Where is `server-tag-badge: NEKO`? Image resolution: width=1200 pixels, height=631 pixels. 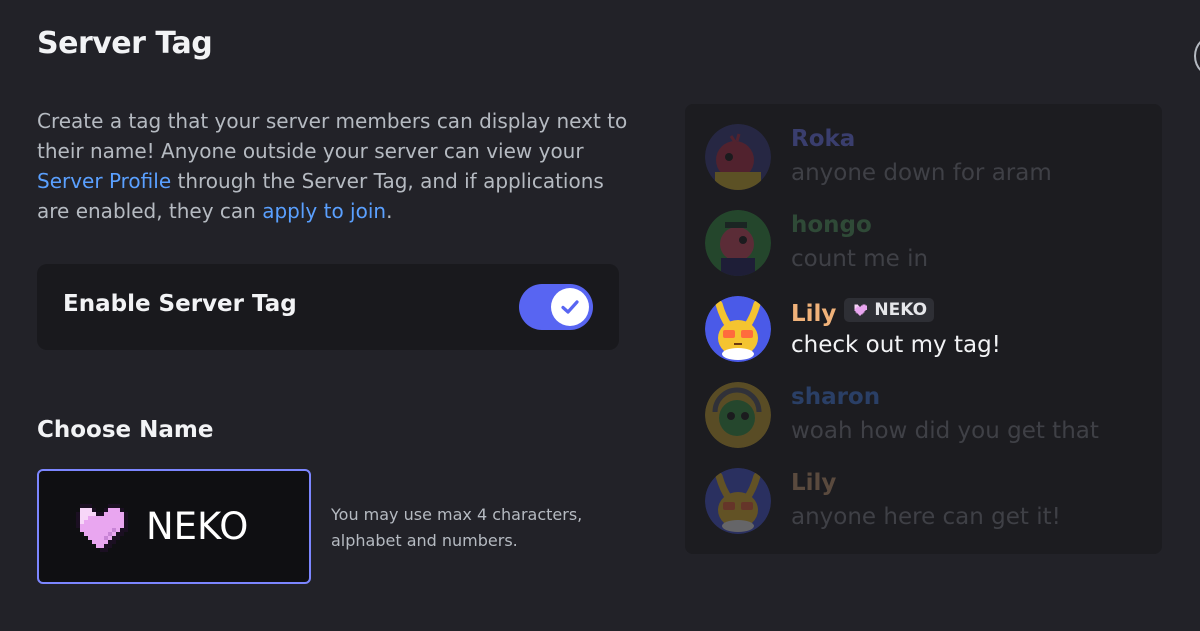
server-tag-badge: NEKO is located at coordinates (889, 310).